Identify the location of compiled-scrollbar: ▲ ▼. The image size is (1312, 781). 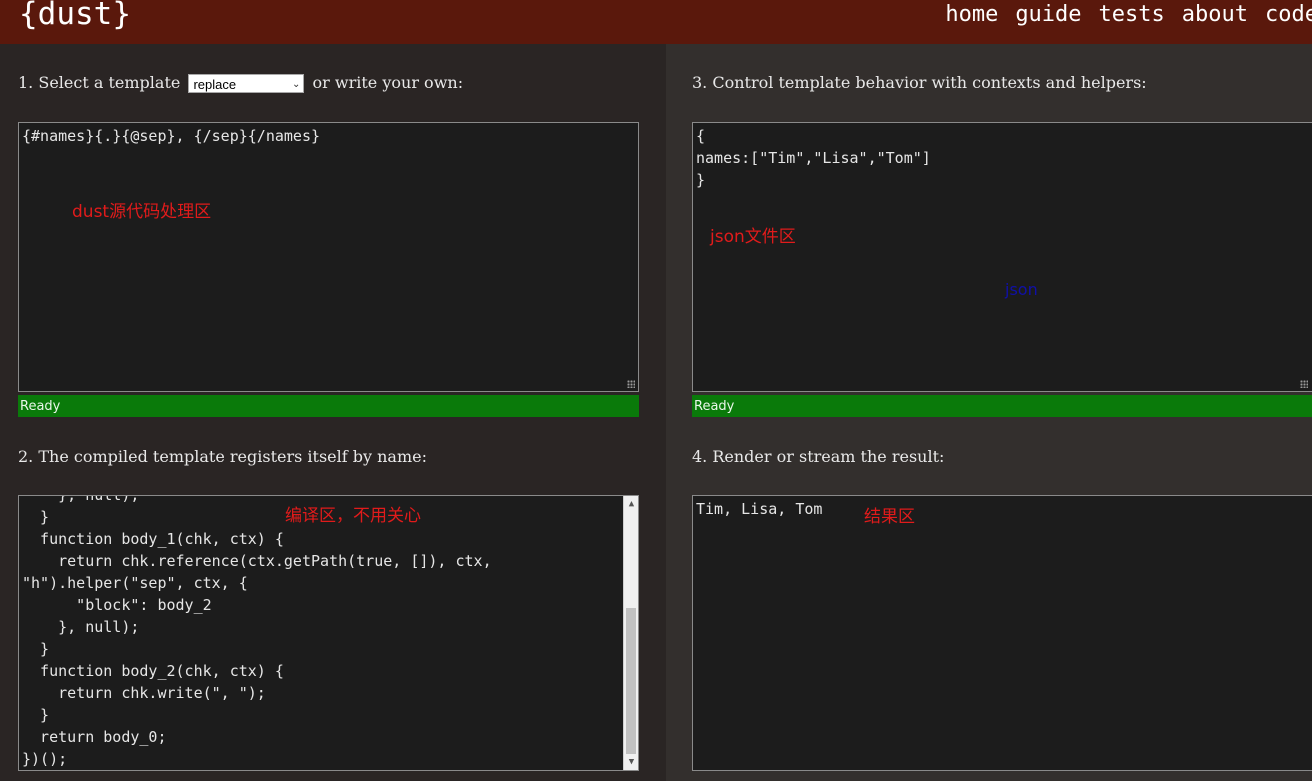
(630, 633).